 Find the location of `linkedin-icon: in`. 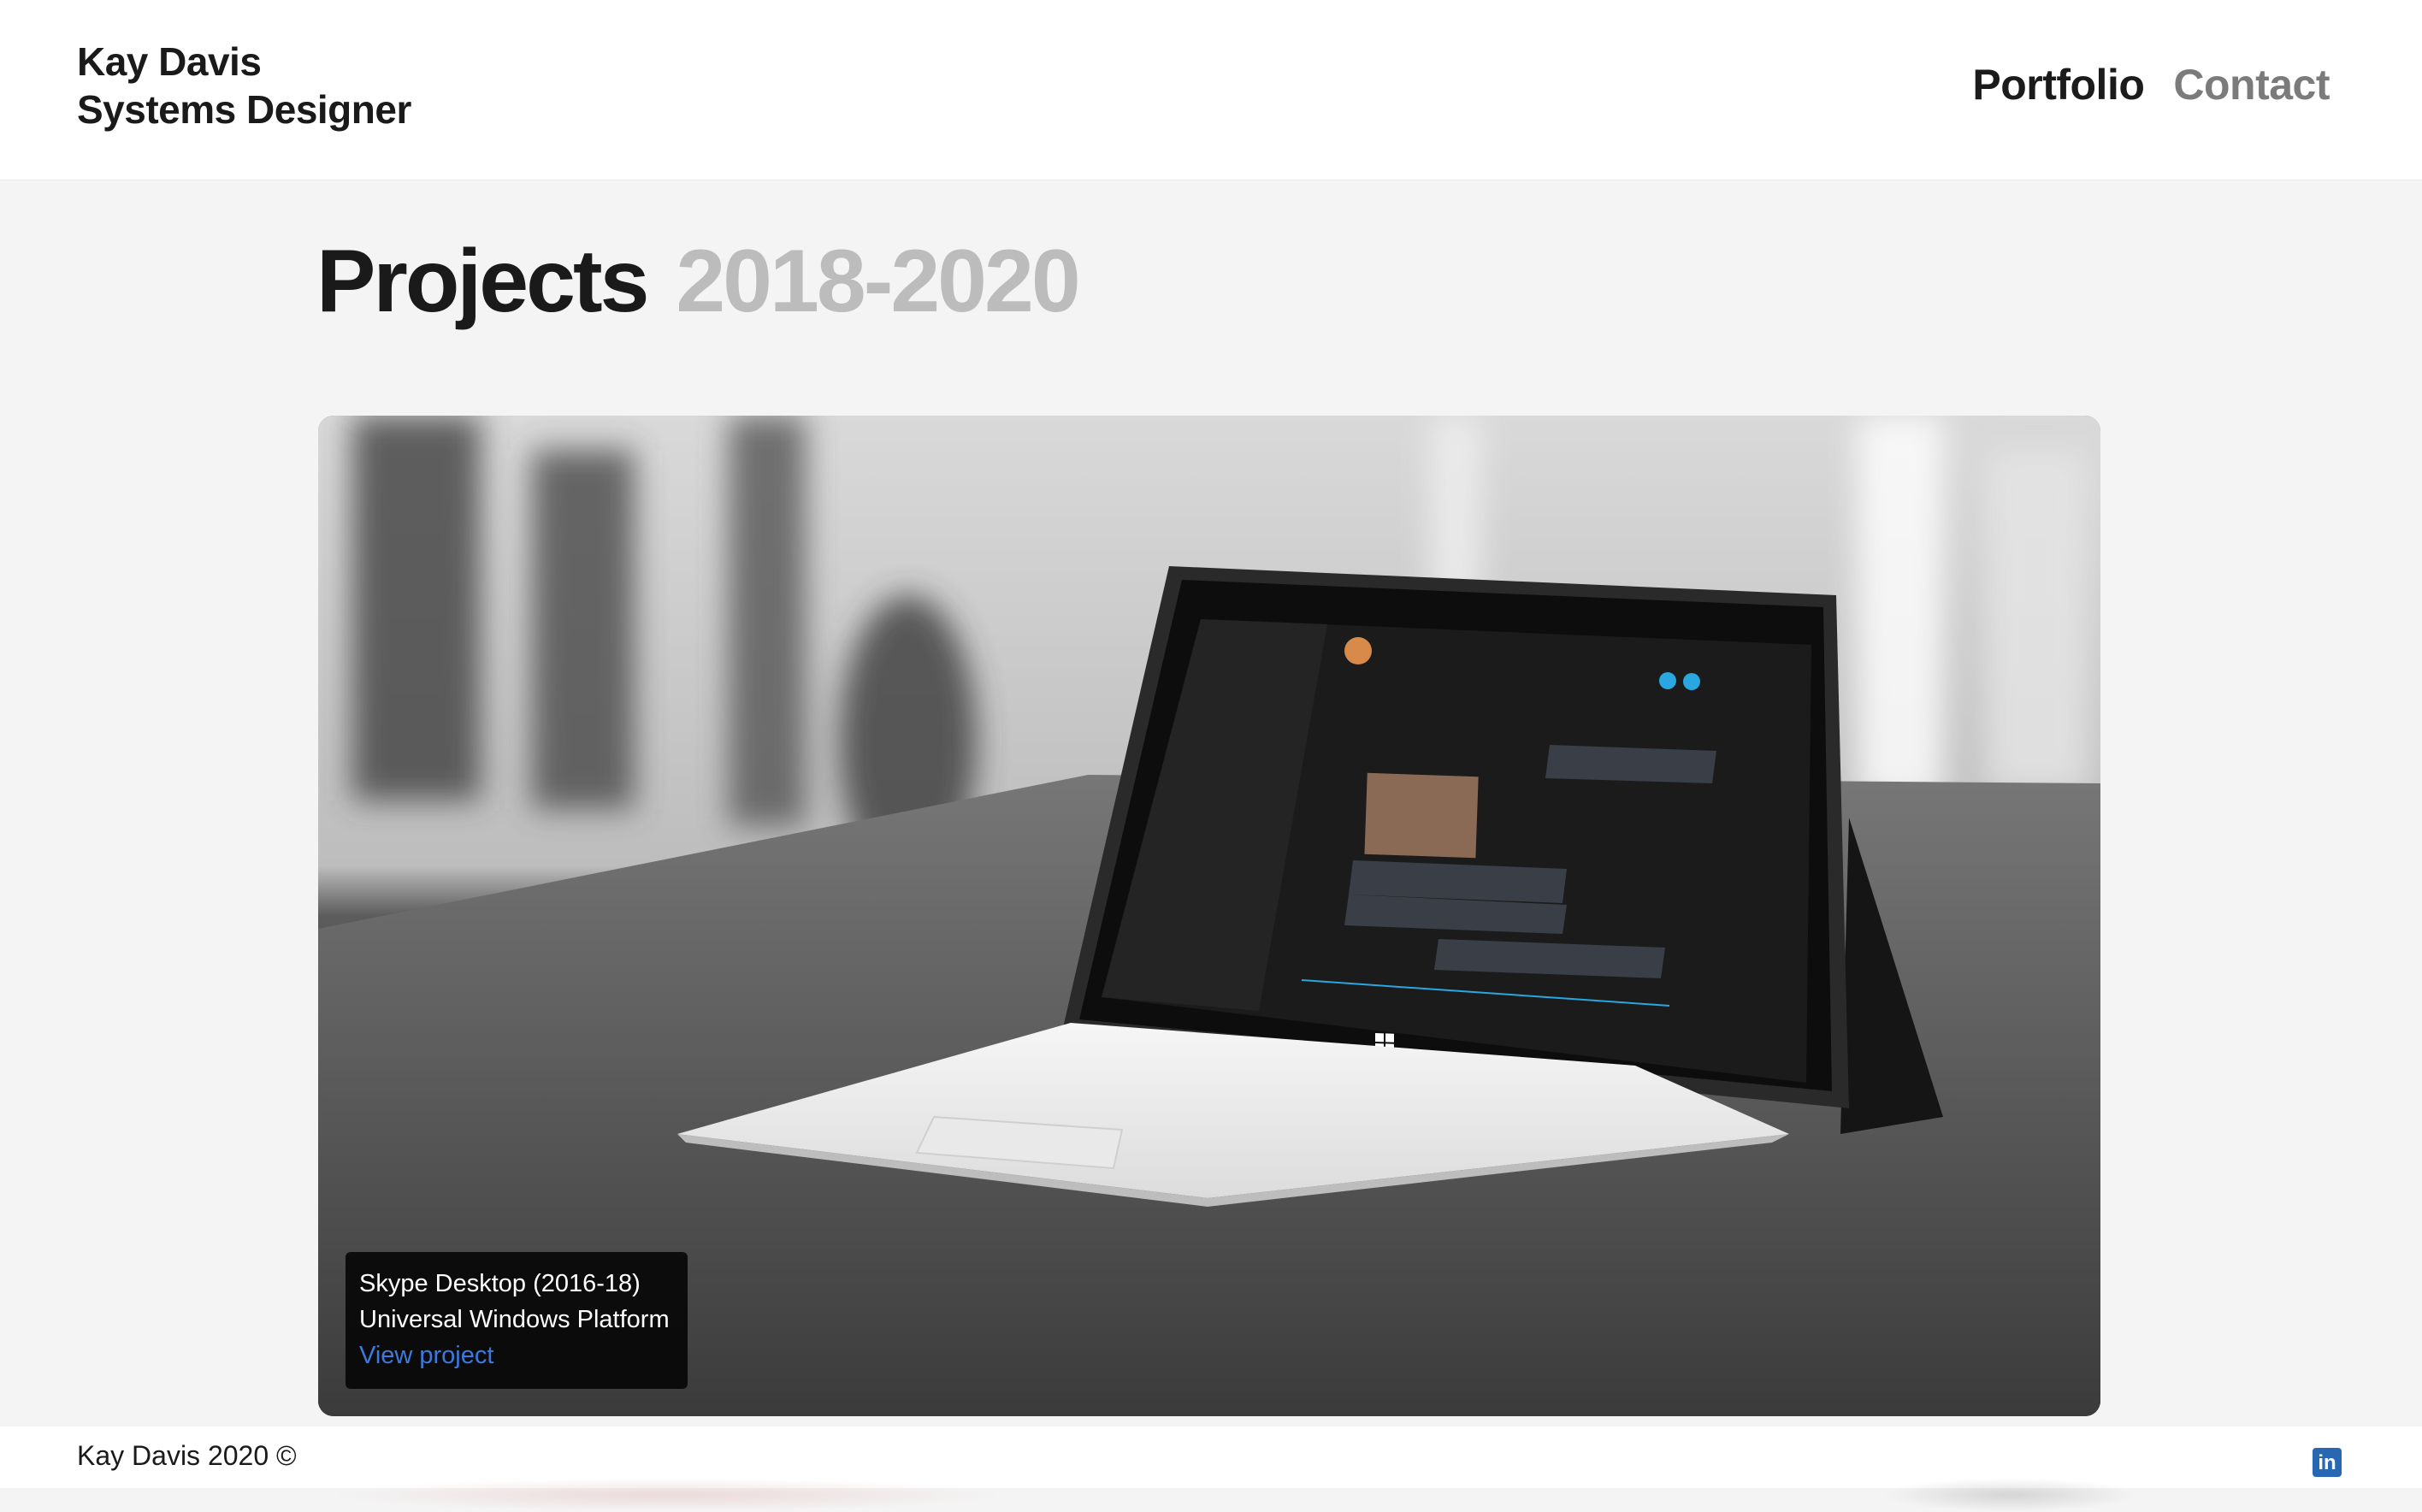

linkedin-icon: in is located at coordinates (2327, 1462).